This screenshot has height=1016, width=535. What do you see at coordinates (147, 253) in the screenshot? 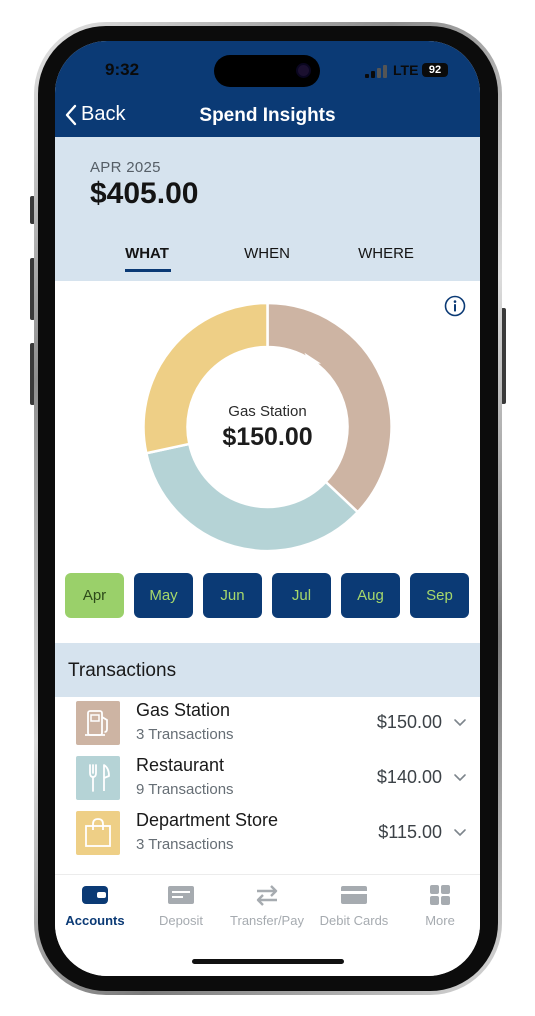
I see `tab-what: WHAT` at bounding box center [147, 253].